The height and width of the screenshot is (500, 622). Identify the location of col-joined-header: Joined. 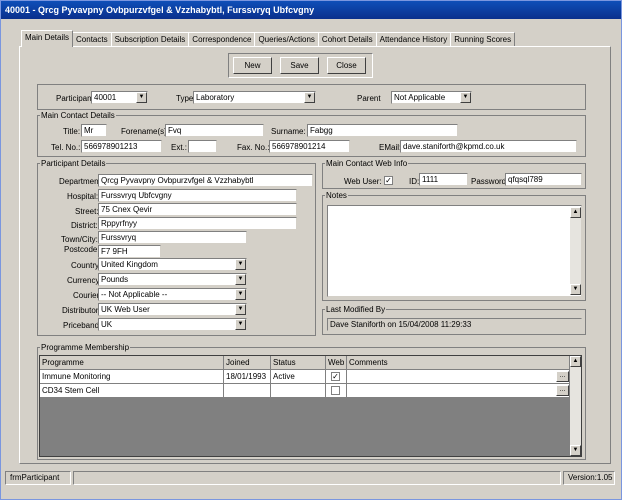
(247, 363).